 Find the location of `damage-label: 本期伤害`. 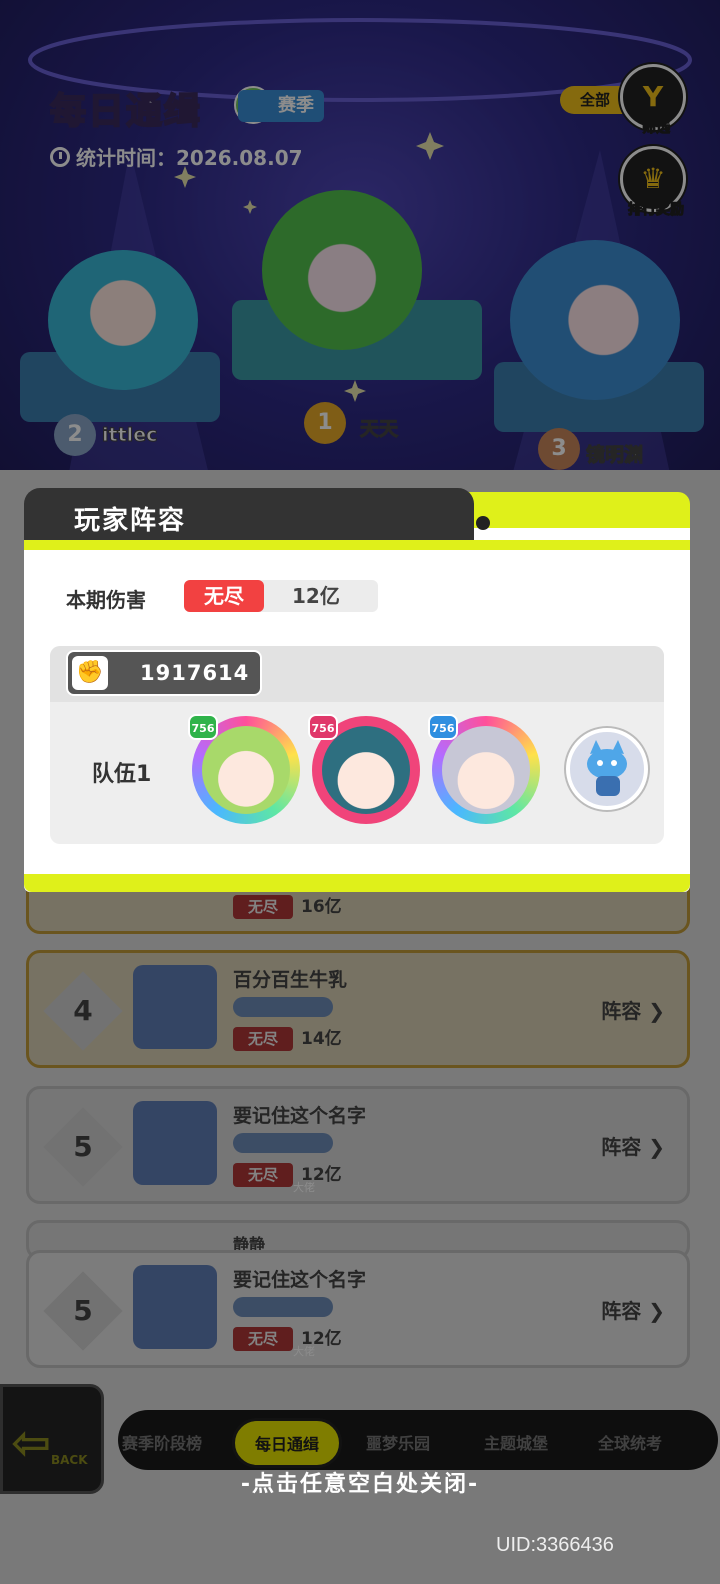

damage-label: 本期伤害 is located at coordinates (106, 600).